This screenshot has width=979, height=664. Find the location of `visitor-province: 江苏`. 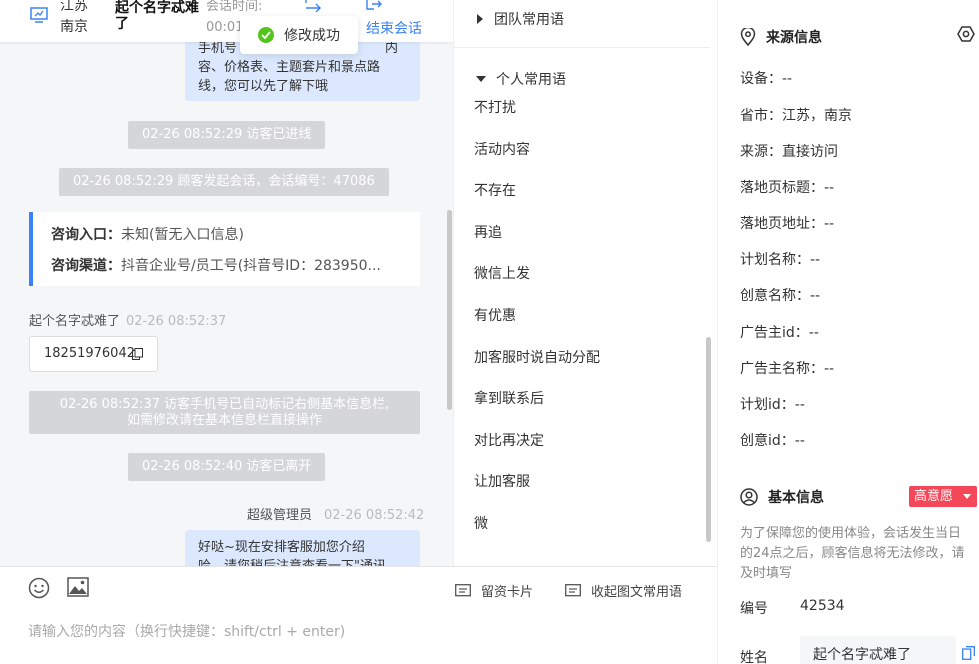

visitor-province: 江苏 is located at coordinates (74, 7).